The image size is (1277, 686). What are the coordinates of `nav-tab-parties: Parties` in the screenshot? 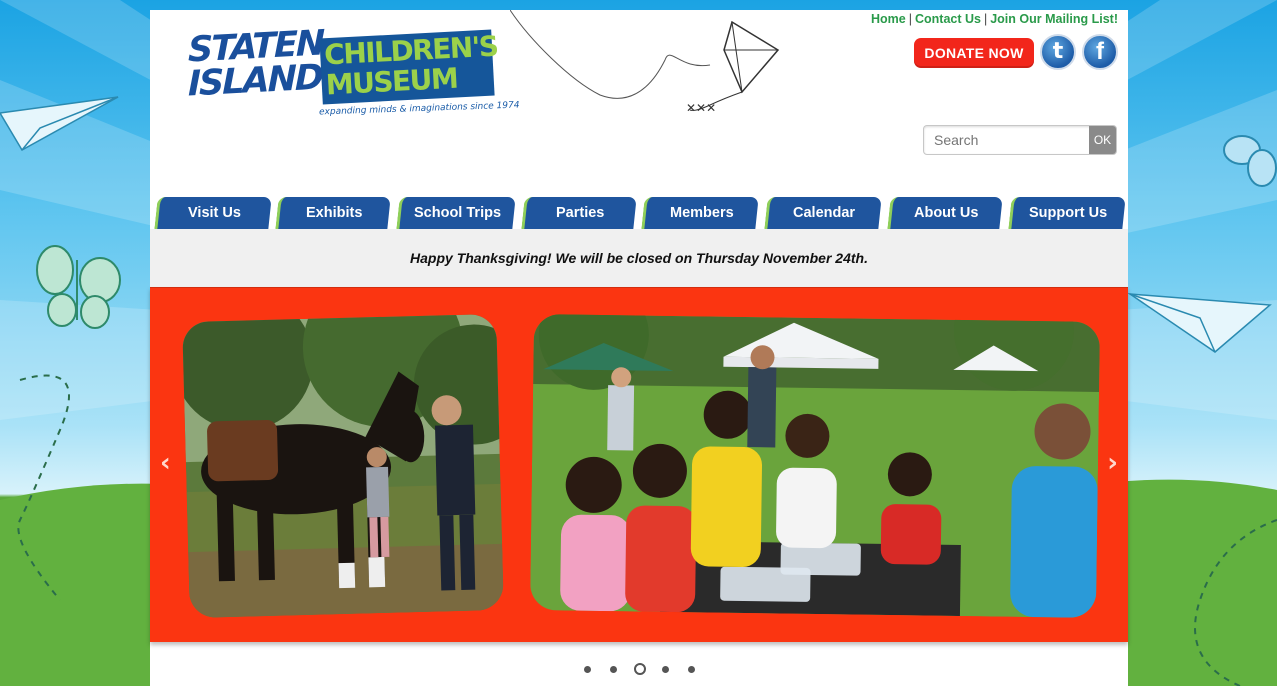 It's located at (579, 213).